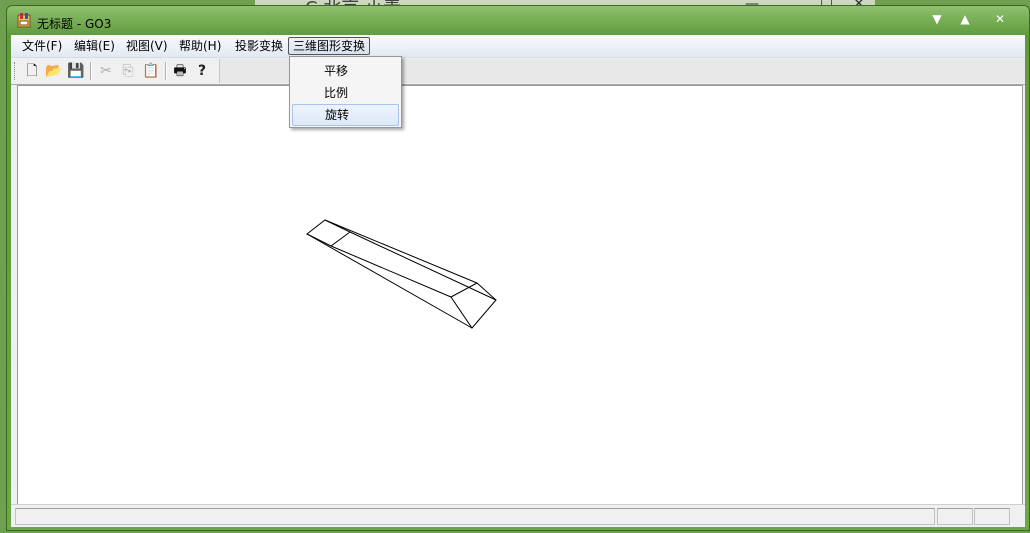  I want to click on paste-icon: 📋, so click(151, 71).